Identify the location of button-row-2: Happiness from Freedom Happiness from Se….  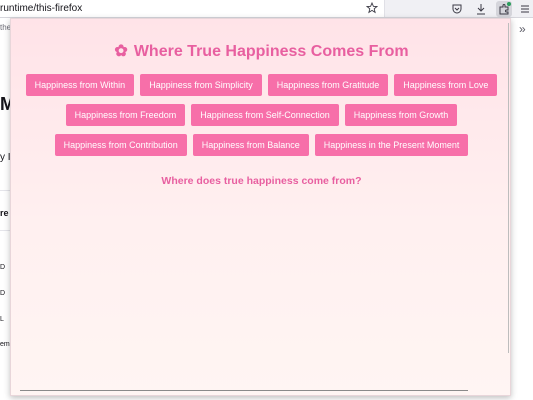
(260, 115).